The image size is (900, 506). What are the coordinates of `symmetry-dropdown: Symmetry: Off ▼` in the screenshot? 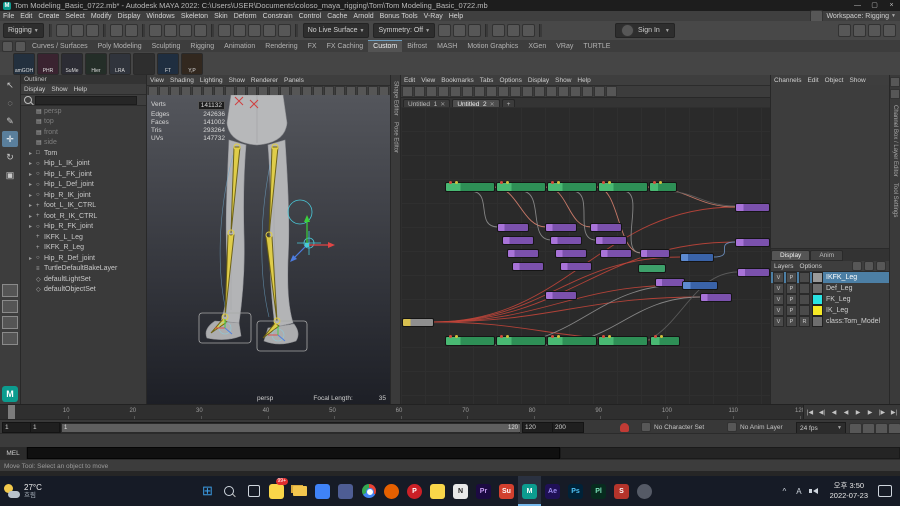 It's located at (404, 30).